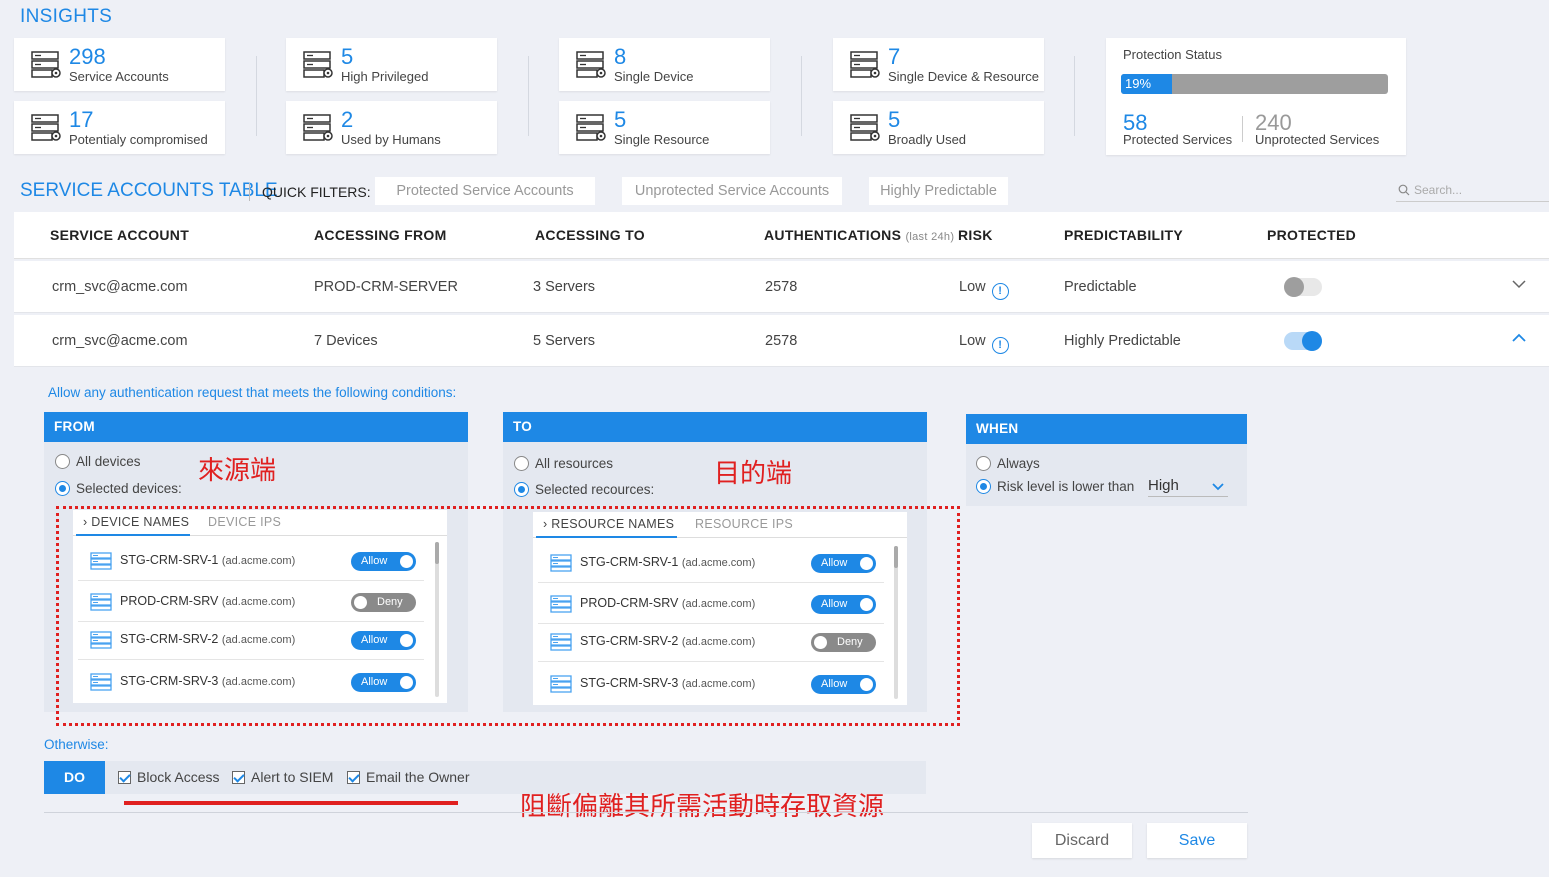  What do you see at coordinates (1404, 190) in the screenshot?
I see `search-icon` at bounding box center [1404, 190].